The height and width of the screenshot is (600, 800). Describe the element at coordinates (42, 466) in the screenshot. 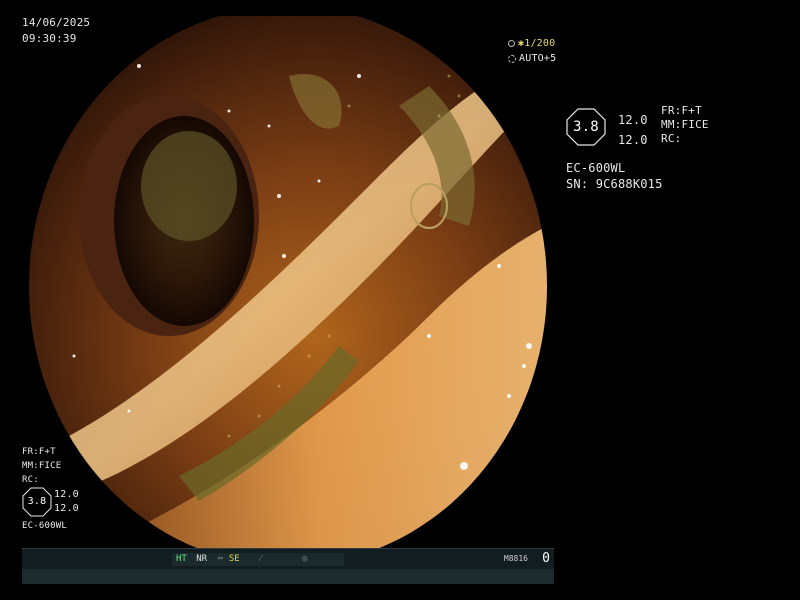

I see `mode-setting-left: MM:FICE` at that location.